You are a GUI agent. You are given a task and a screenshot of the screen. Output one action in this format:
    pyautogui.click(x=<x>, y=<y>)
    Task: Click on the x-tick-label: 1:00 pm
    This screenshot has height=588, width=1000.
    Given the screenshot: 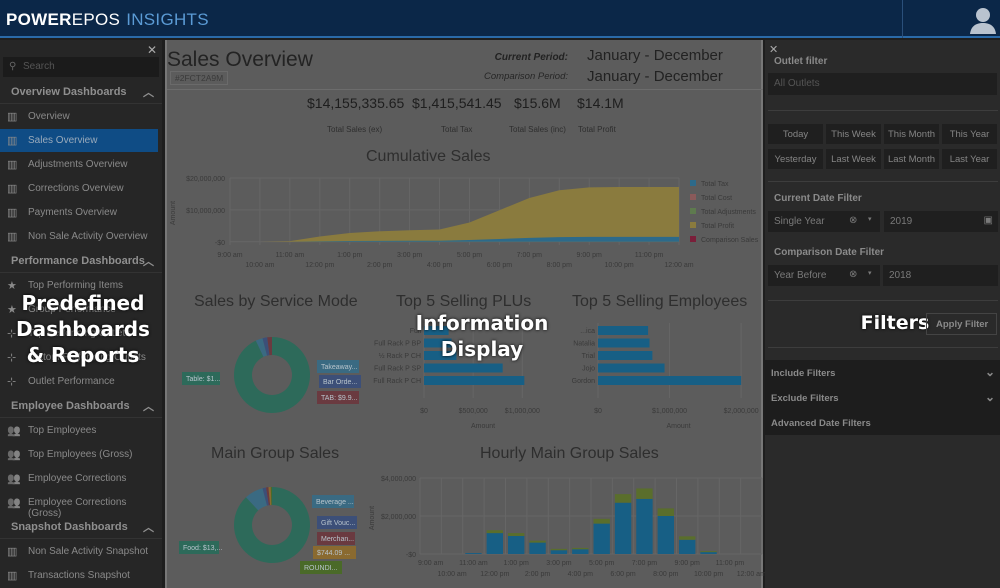 What is the action you would take?
    pyautogui.click(x=349, y=255)
    